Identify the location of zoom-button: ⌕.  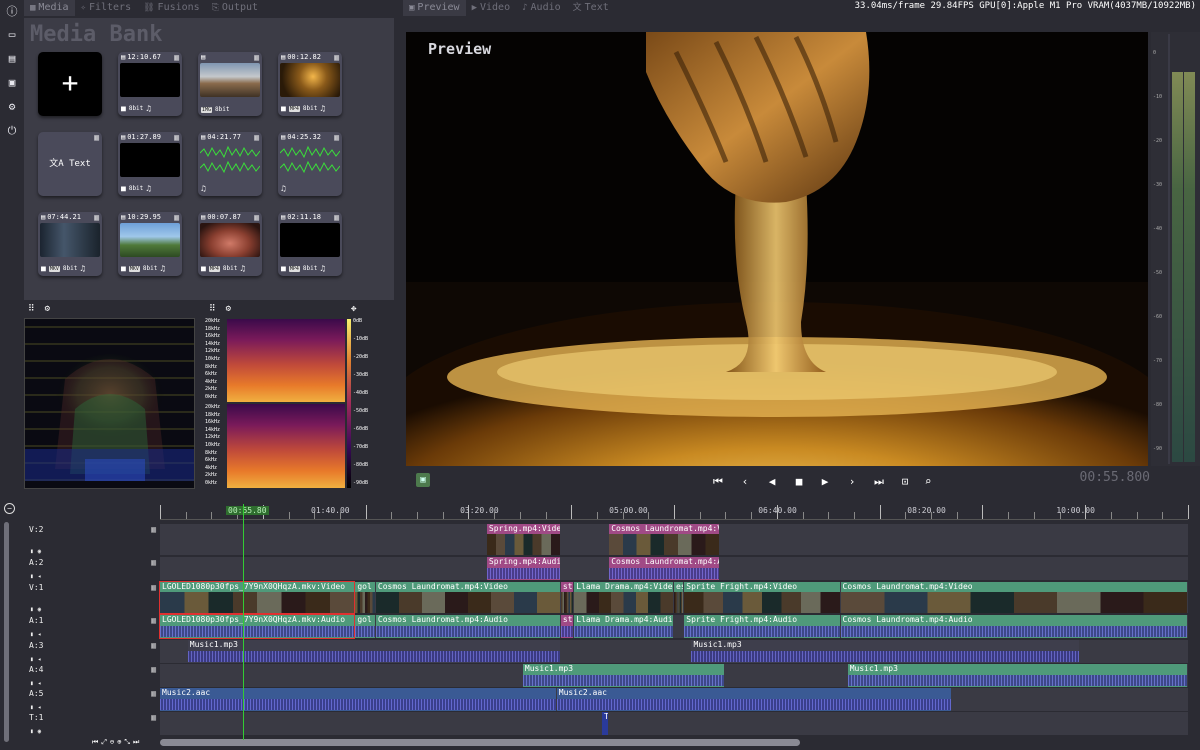
(928, 481).